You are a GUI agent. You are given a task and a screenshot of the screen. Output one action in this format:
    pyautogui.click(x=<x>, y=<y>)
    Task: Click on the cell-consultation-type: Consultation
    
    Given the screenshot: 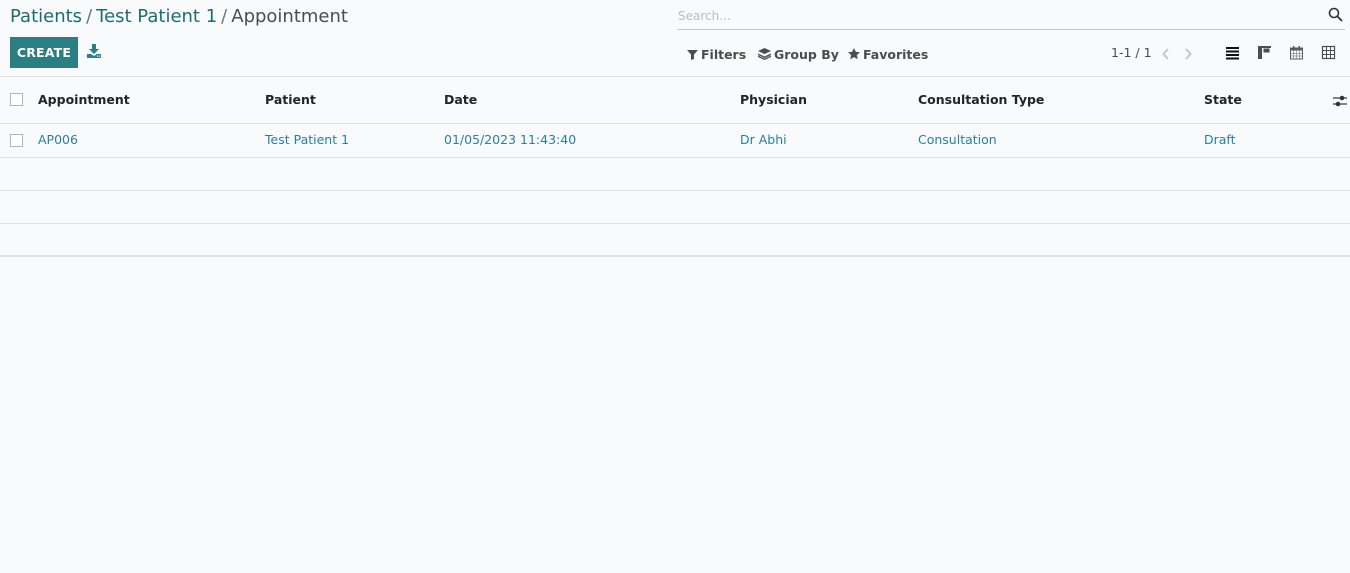 What is the action you would take?
    pyautogui.click(x=957, y=139)
    